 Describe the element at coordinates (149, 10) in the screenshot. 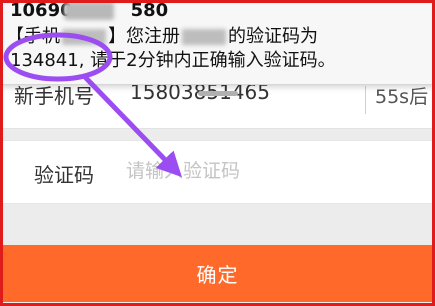

I see `sender-suffix: 580` at that location.